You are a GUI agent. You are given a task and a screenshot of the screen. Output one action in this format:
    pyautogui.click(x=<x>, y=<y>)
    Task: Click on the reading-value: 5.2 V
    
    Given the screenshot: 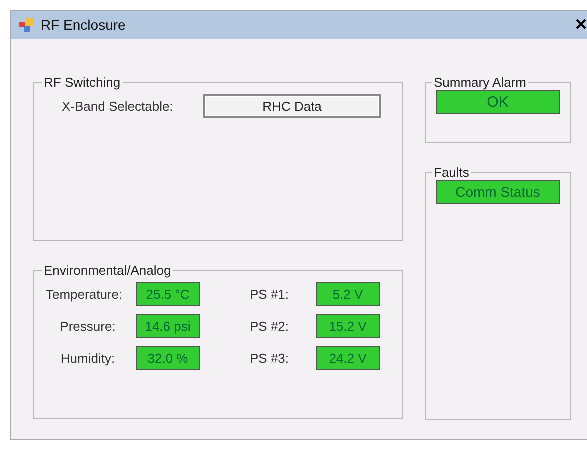 What is the action you would take?
    pyautogui.click(x=348, y=294)
    